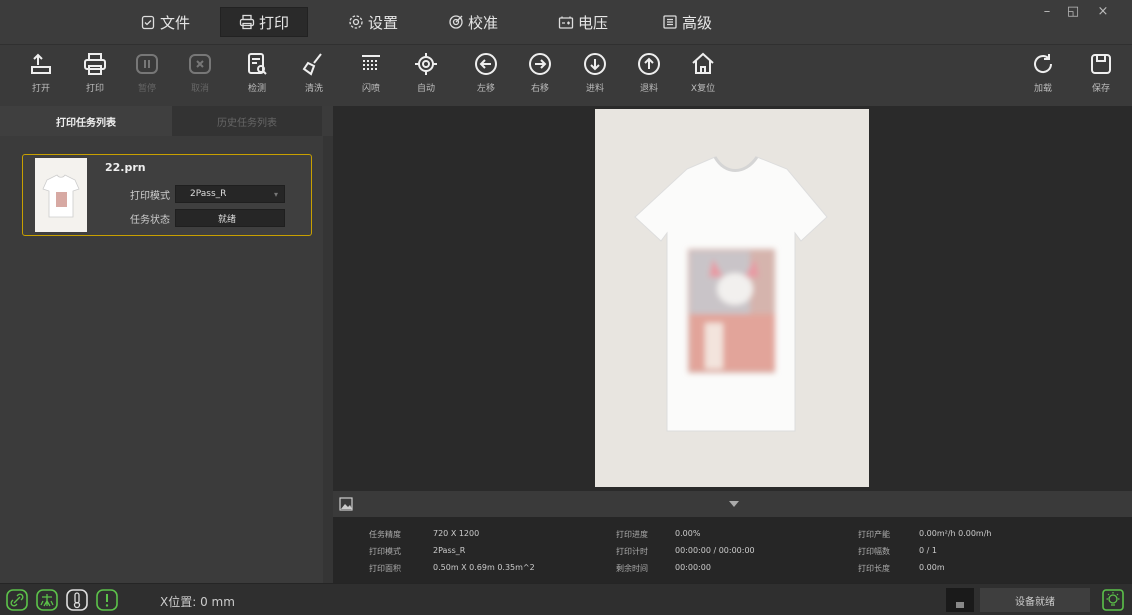  I want to click on clipboard-check-icon, so click(148, 22).